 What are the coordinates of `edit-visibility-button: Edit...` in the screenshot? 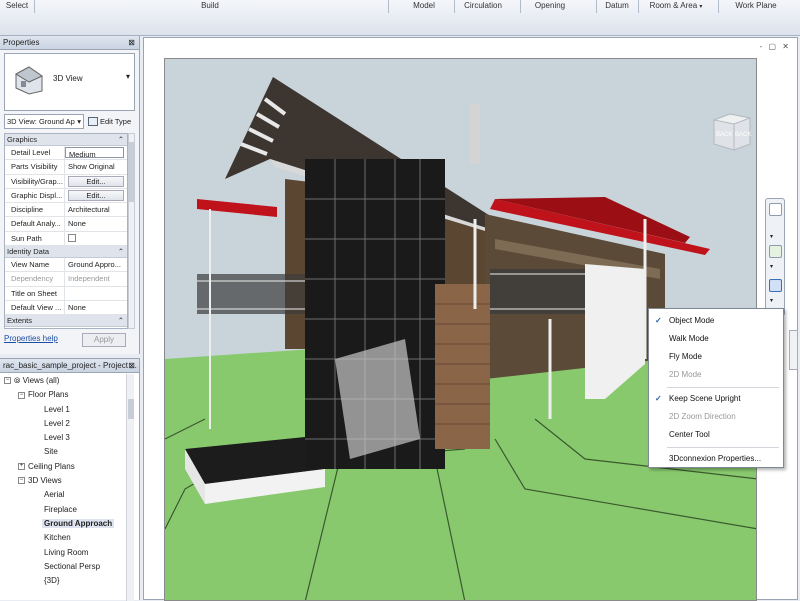 It's located at (96, 181).